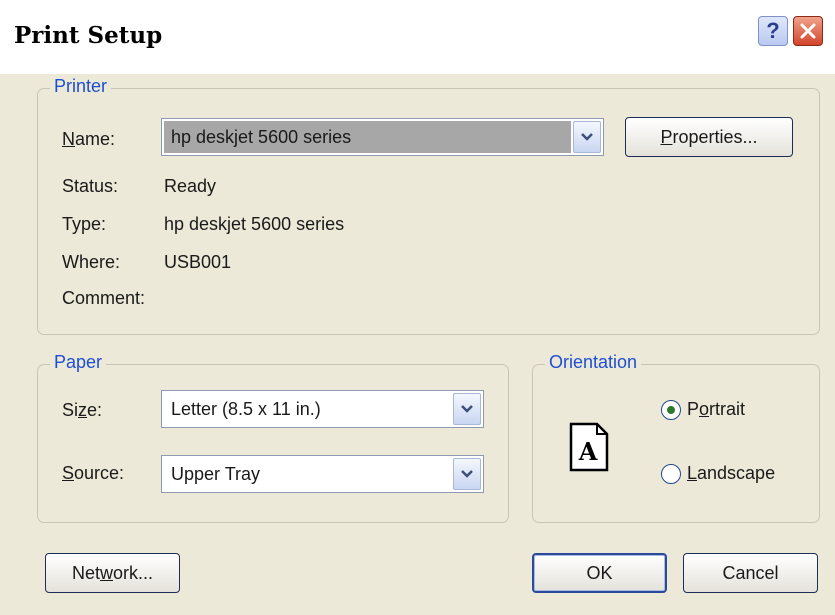  Describe the element at coordinates (588, 451) in the screenshot. I see `page-icon-letter: A` at that location.